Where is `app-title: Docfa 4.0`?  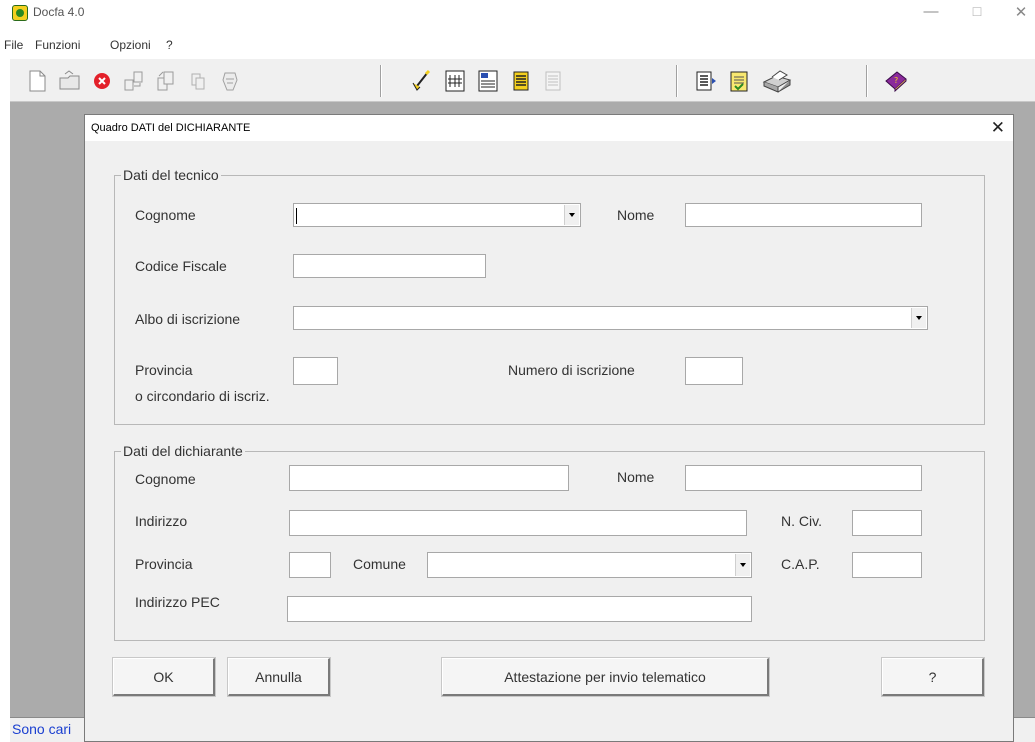 app-title: Docfa 4.0 is located at coordinates (59, 12).